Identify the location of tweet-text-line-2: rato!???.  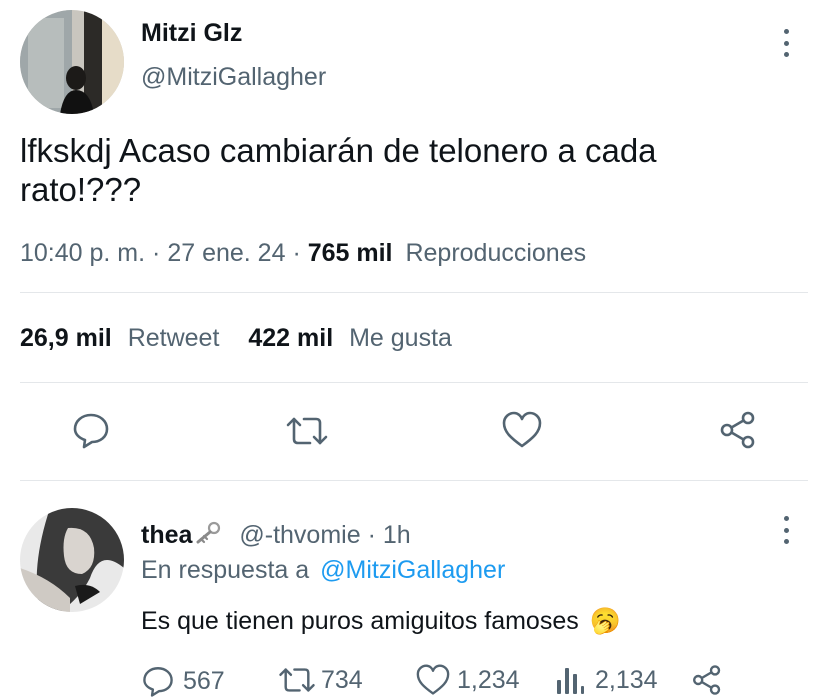
(81, 189).